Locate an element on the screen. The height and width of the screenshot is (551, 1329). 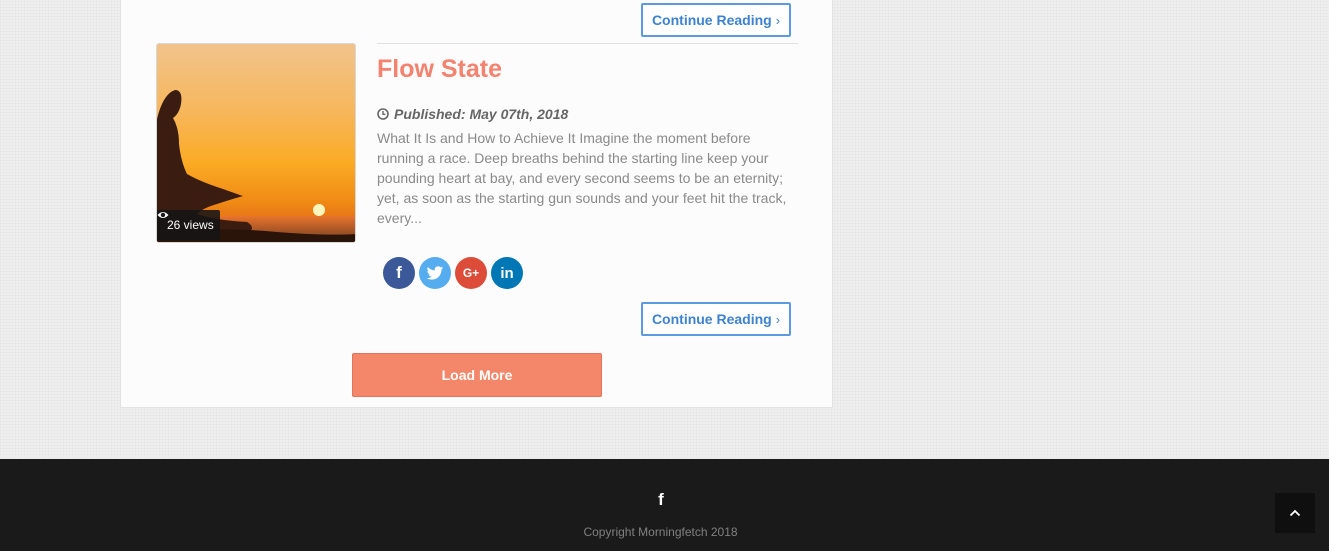
facebook-share-icon: f is located at coordinates (399, 273).